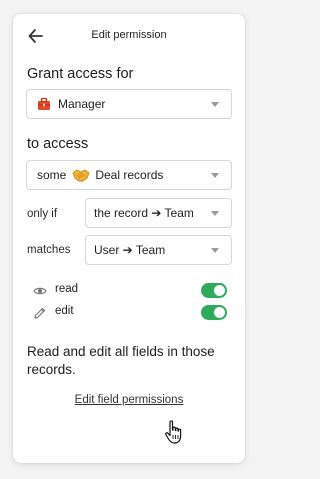  I want to click on scope-value: some, so click(52, 175).